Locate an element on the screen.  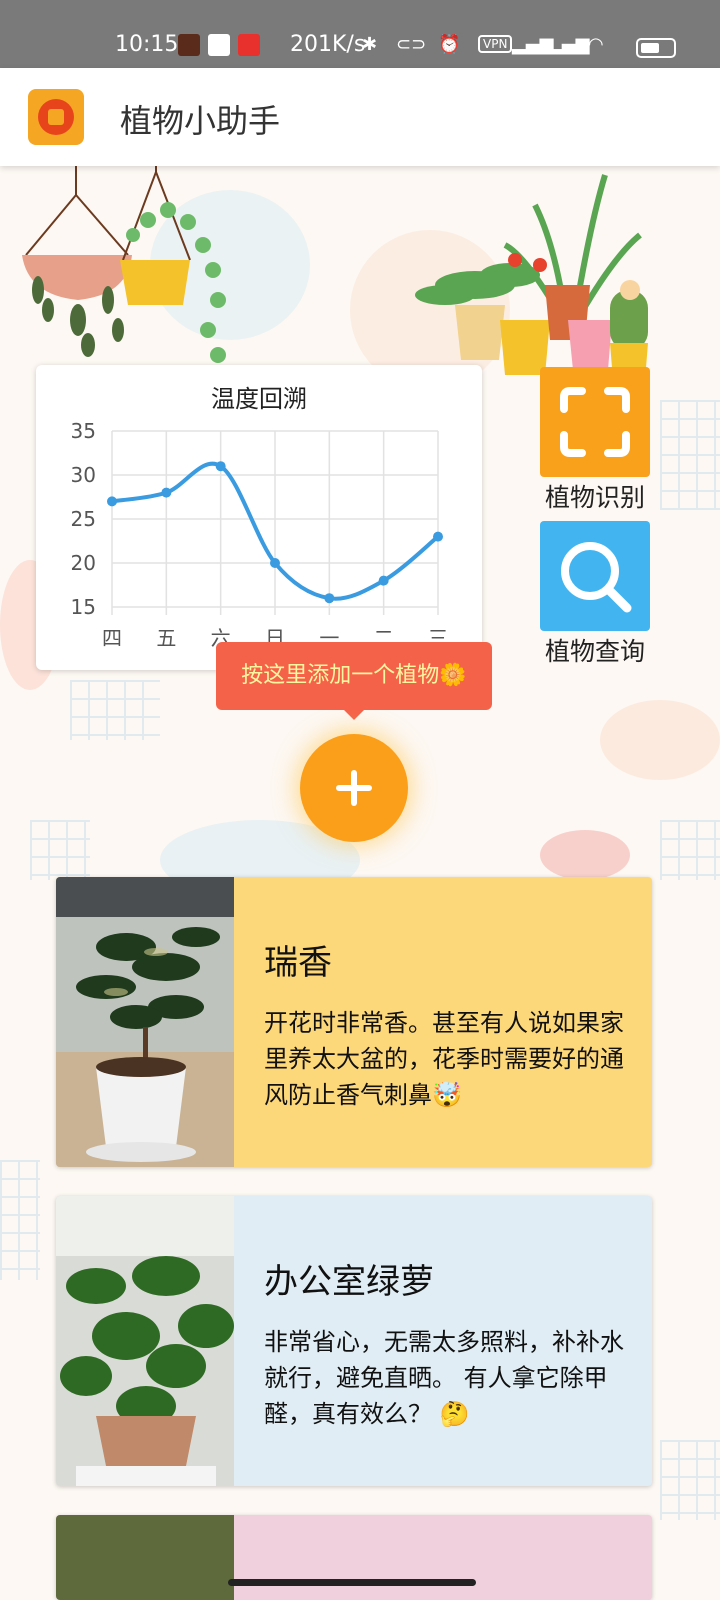
plant-name: 瑞香 is located at coordinates (298, 963).